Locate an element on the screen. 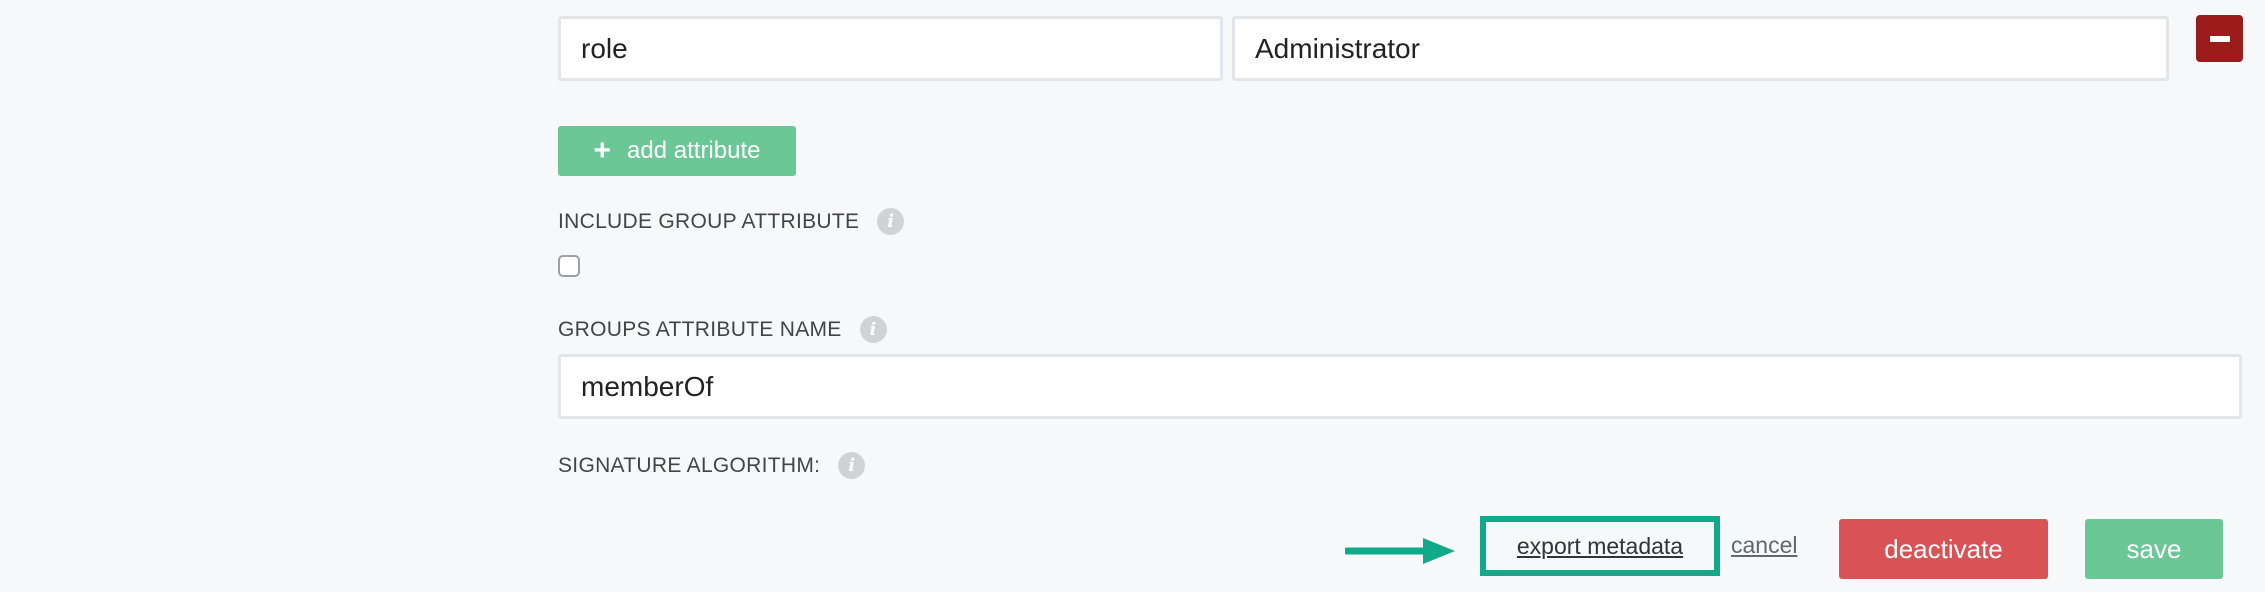  export-metadata-link: export metadata is located at coordinates (1600, 546).